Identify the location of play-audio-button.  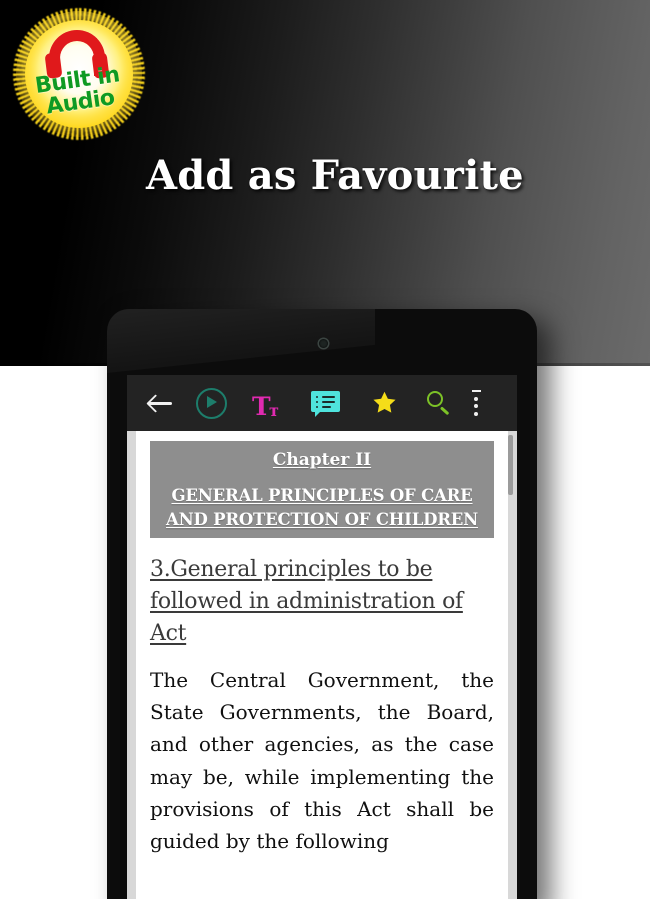
(211, 403).